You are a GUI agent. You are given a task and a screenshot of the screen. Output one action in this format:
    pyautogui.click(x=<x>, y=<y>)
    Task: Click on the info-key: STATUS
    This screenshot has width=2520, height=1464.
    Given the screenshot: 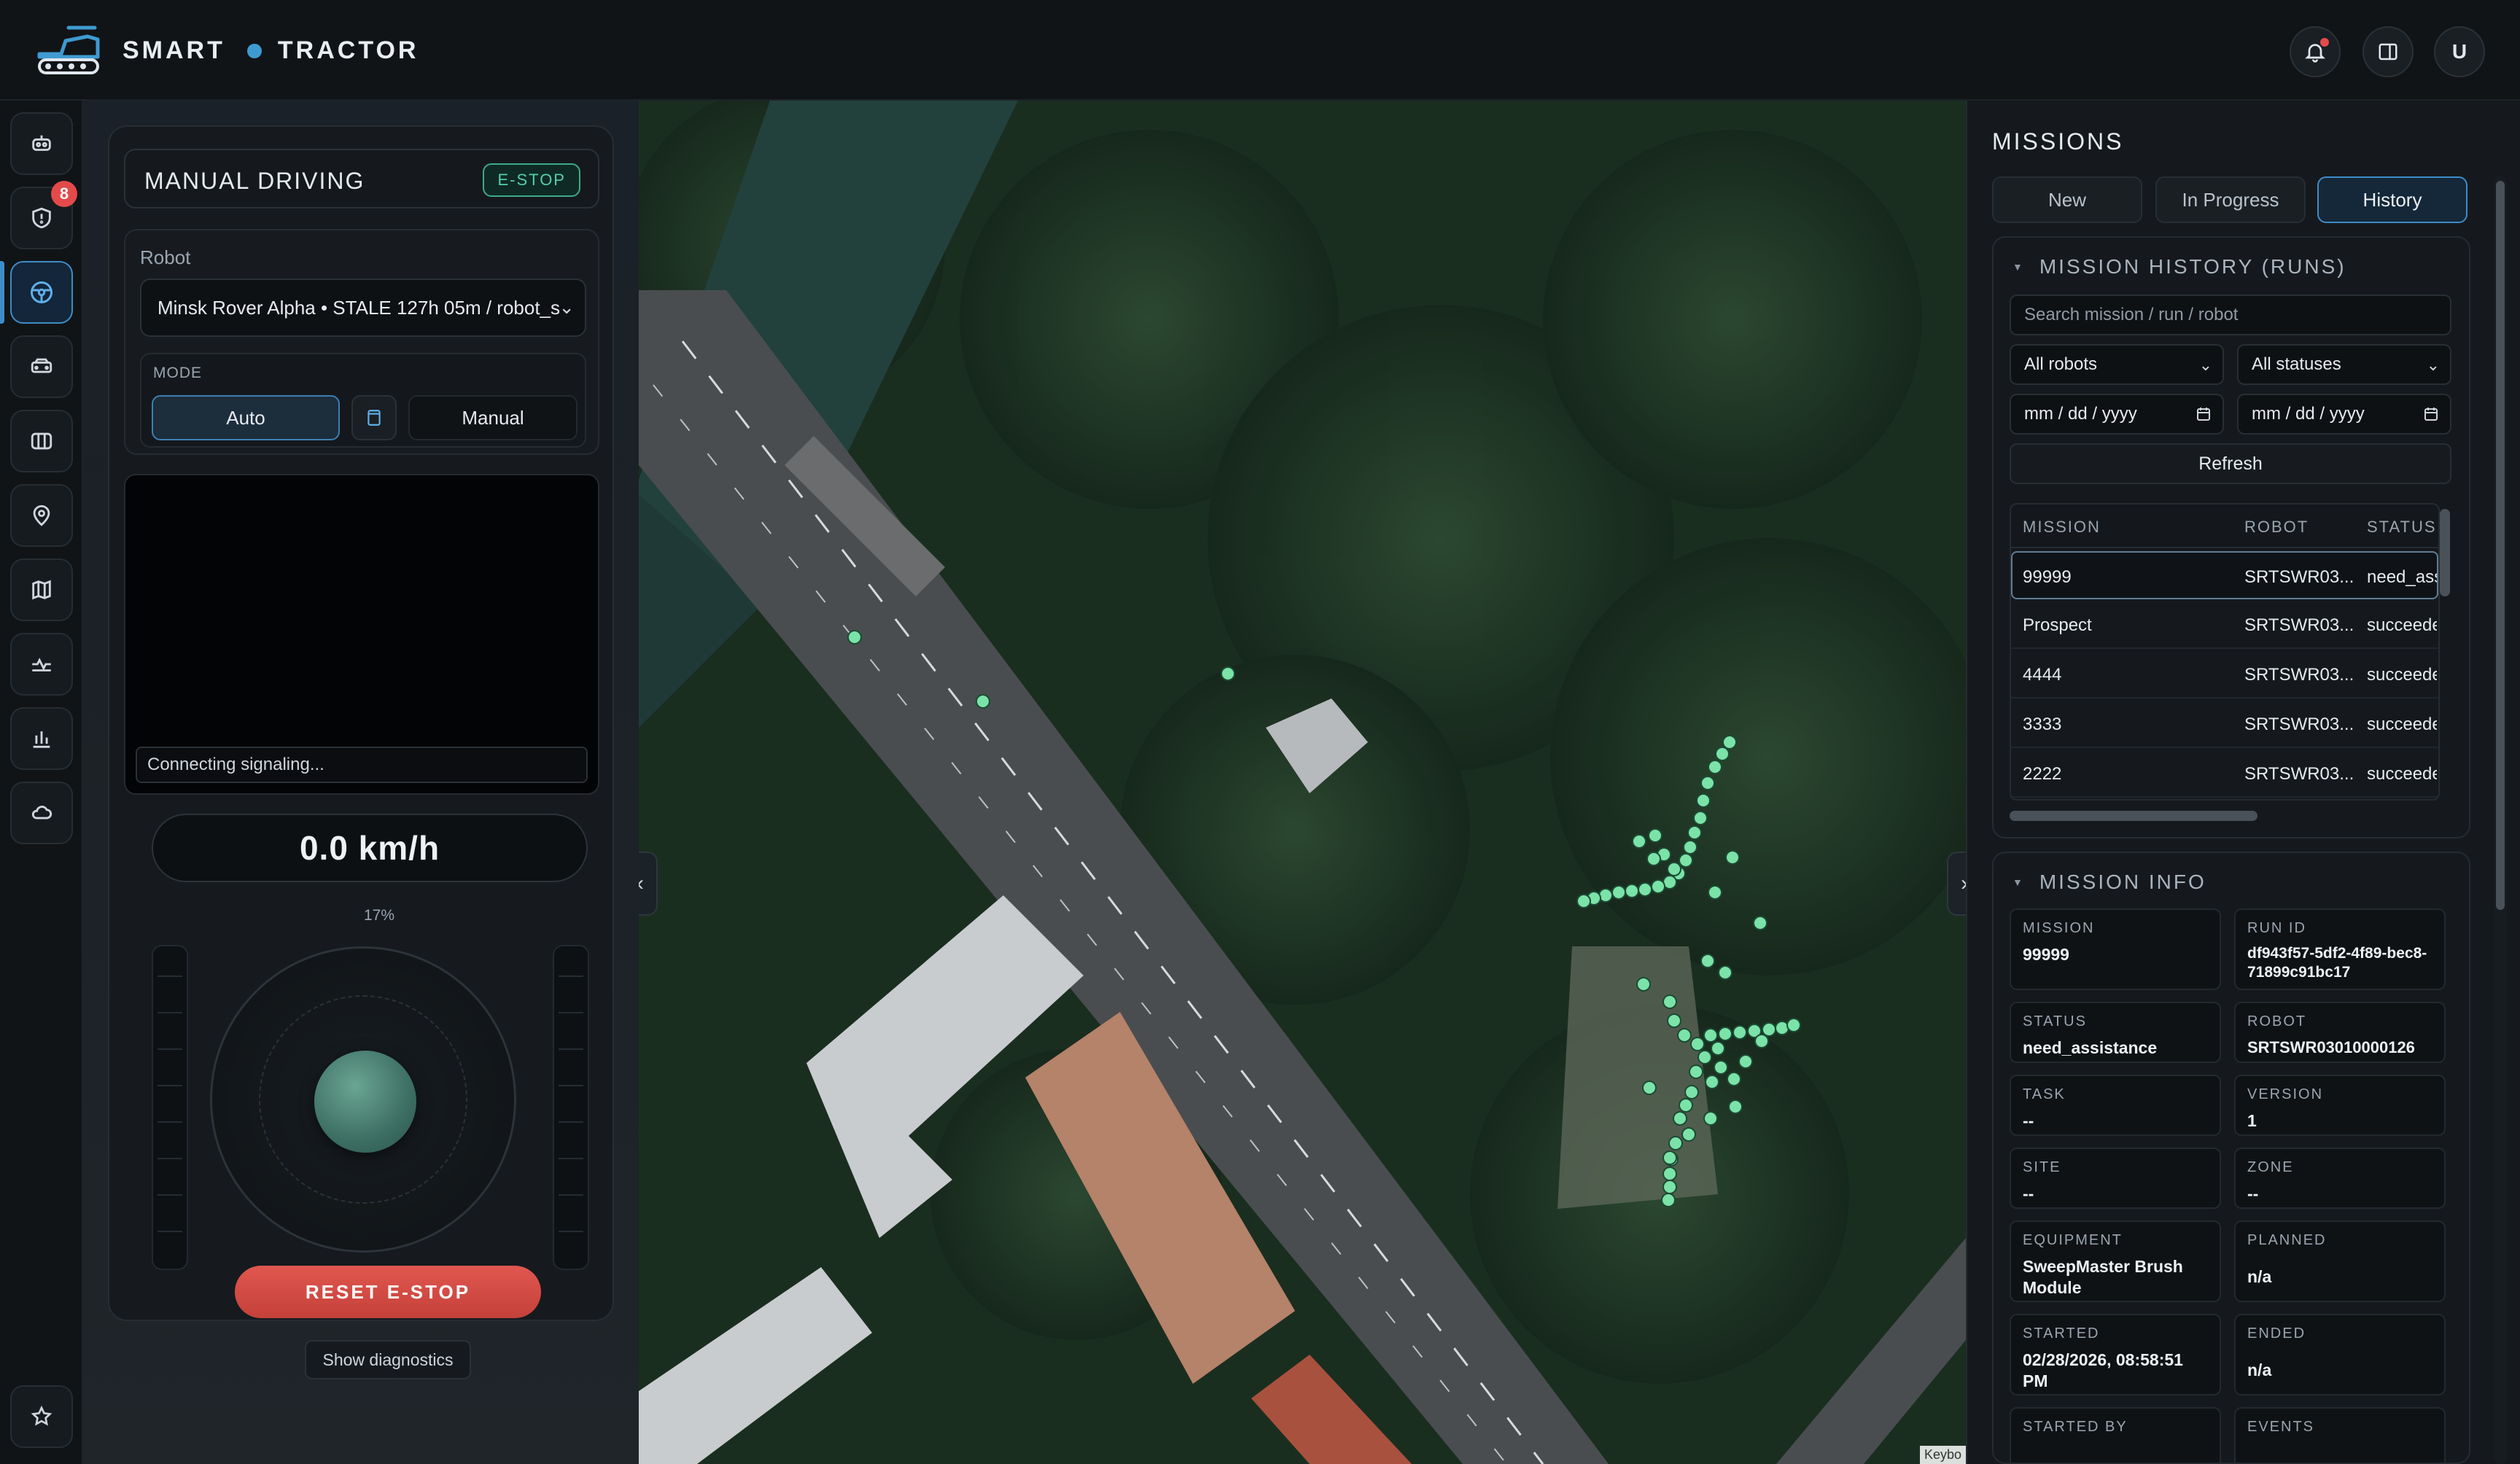 What is the action you would take?
    pyautogui.click(x=2055, y=1021)
    